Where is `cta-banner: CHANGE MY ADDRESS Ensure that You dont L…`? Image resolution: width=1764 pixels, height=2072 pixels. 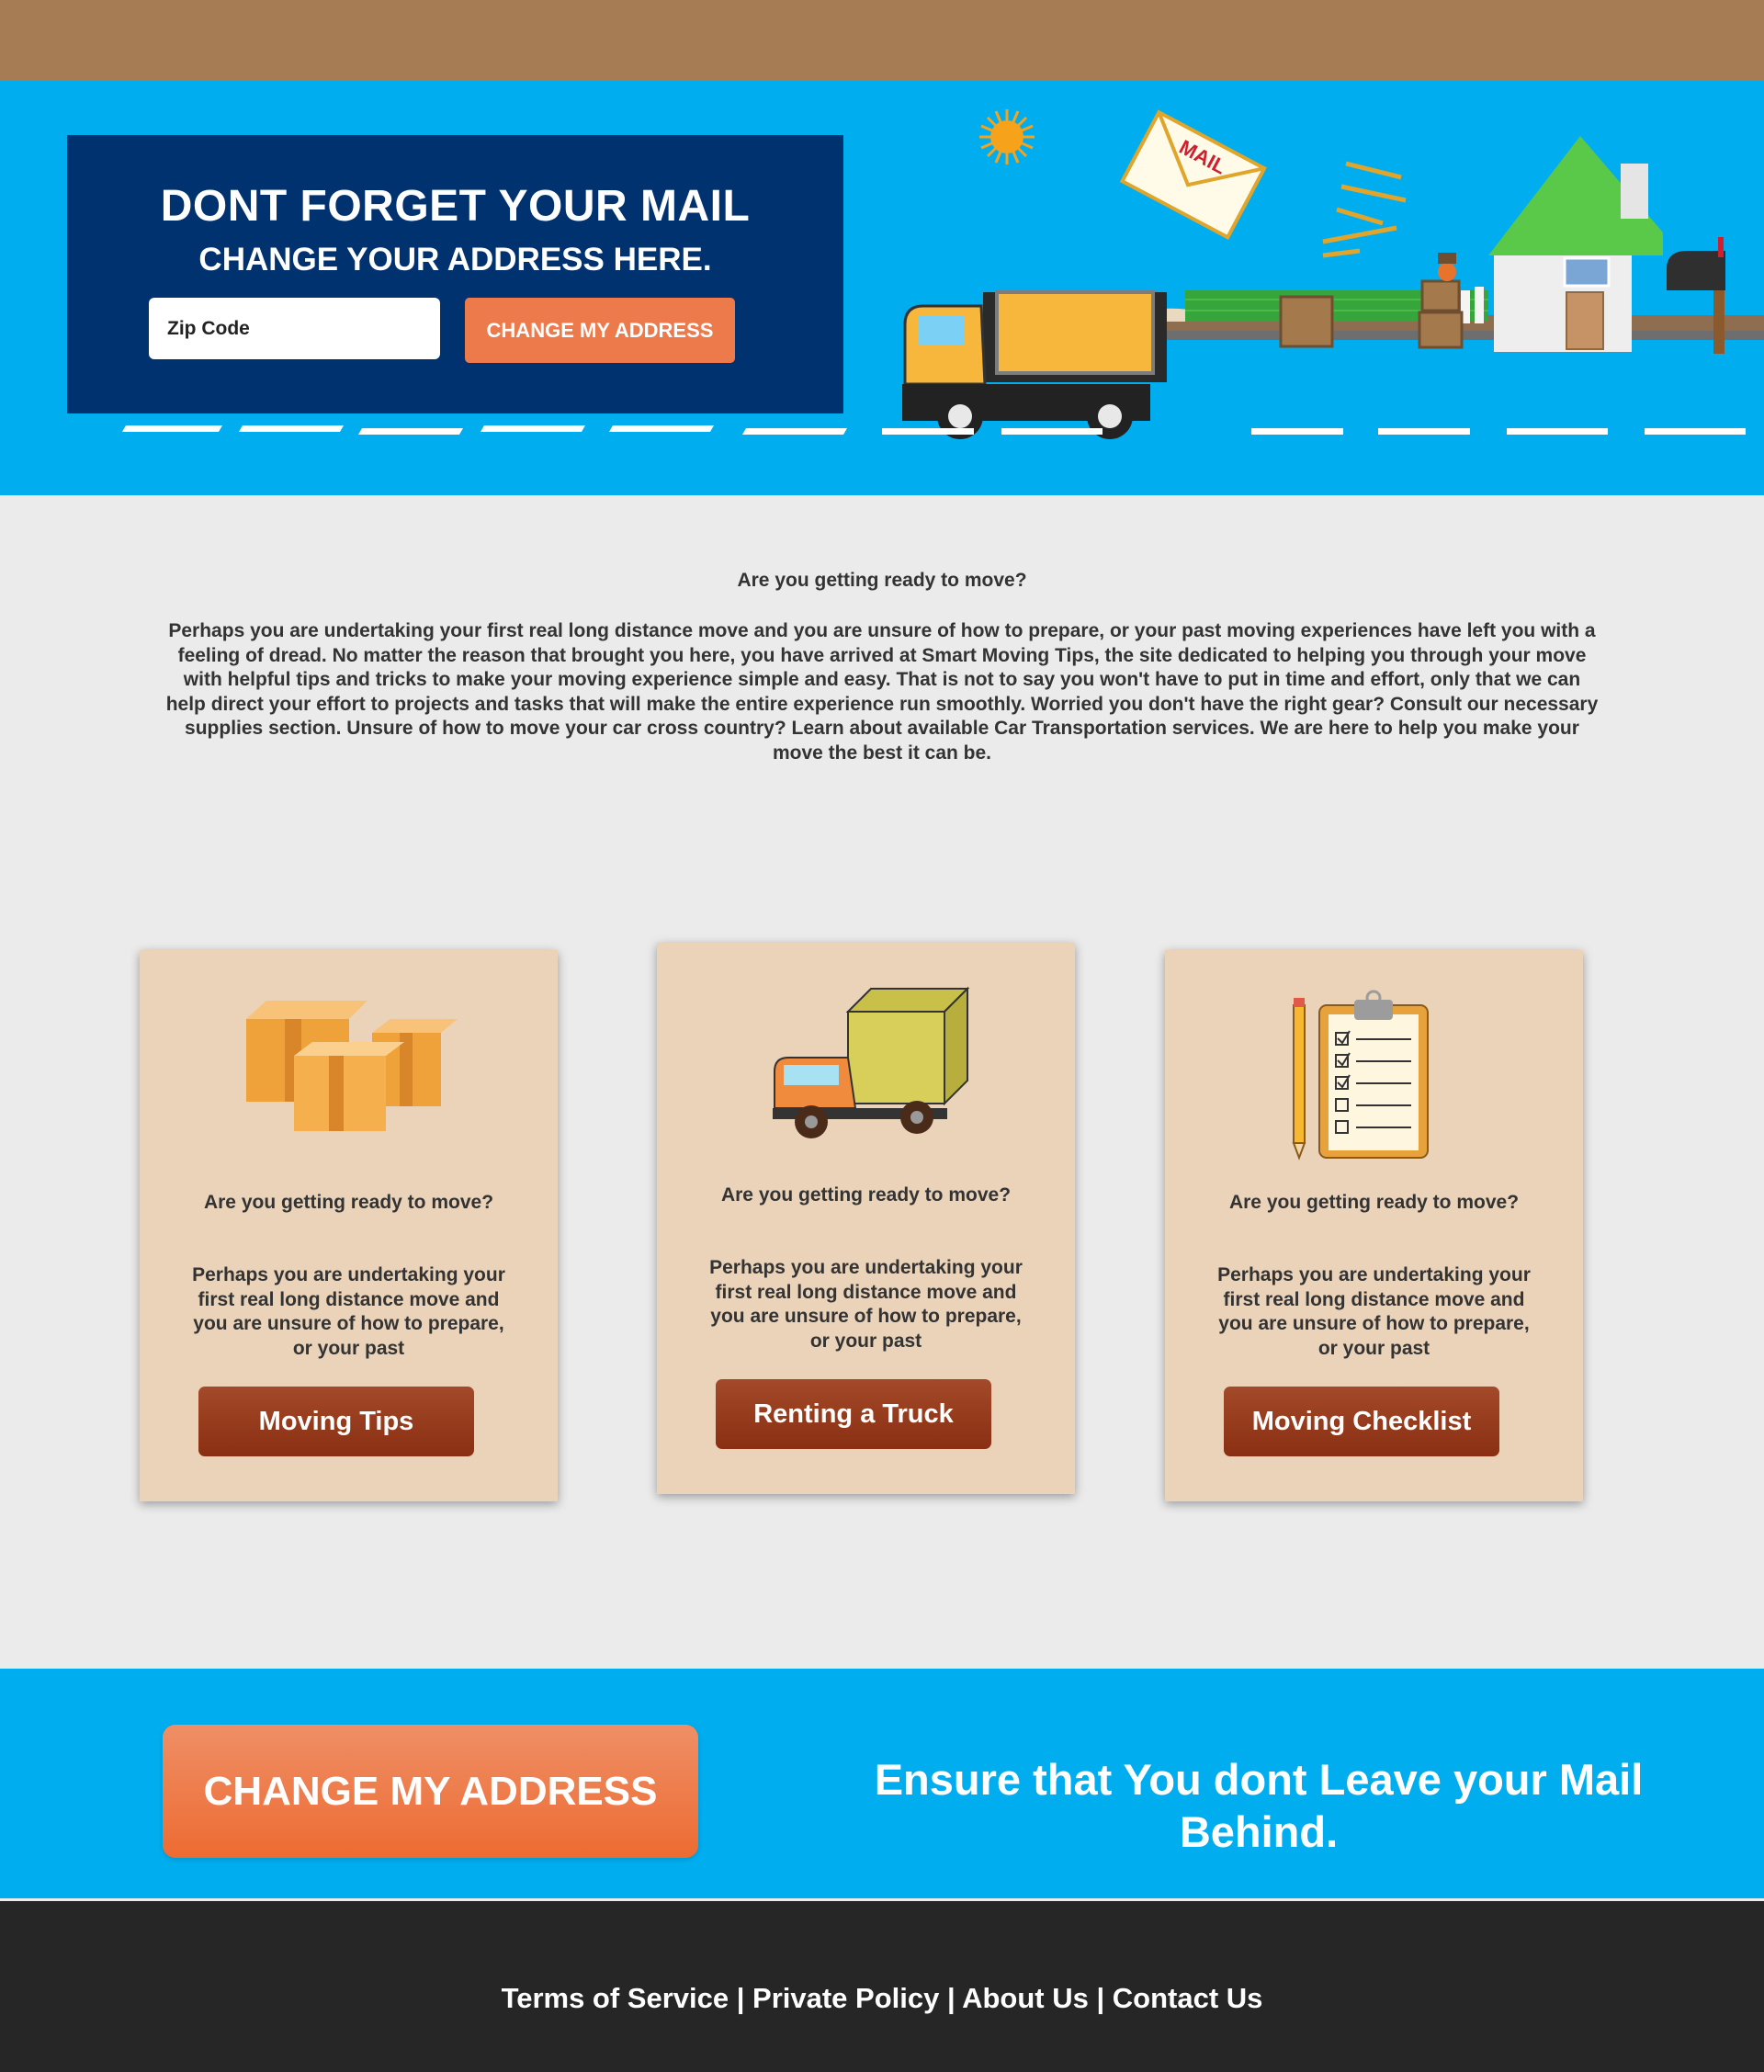
cta-banner: CHANGE MY ADDRESS Ensure that You dont L… is located at coordinates (882, 1783).